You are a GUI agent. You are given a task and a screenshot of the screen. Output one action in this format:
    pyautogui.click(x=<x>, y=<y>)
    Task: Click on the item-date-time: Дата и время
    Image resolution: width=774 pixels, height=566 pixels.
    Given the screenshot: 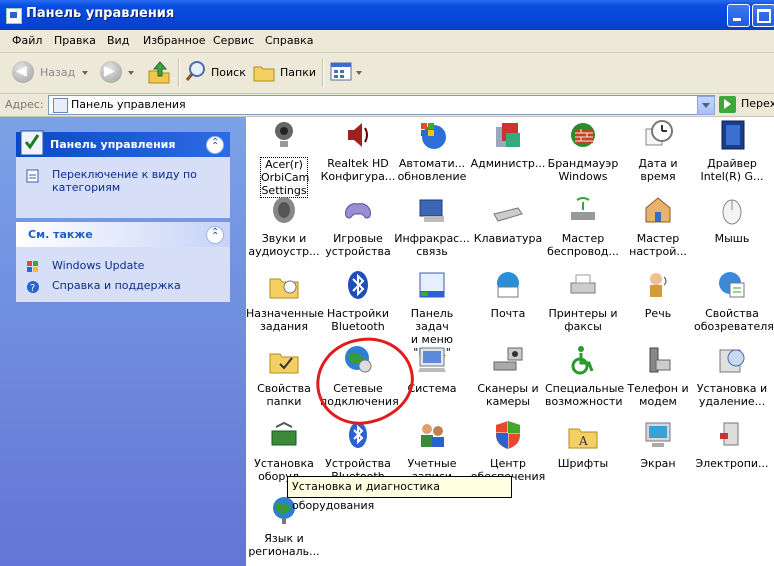 What is the action you would take?
    pyautogui.click(x=658, y=154)
    